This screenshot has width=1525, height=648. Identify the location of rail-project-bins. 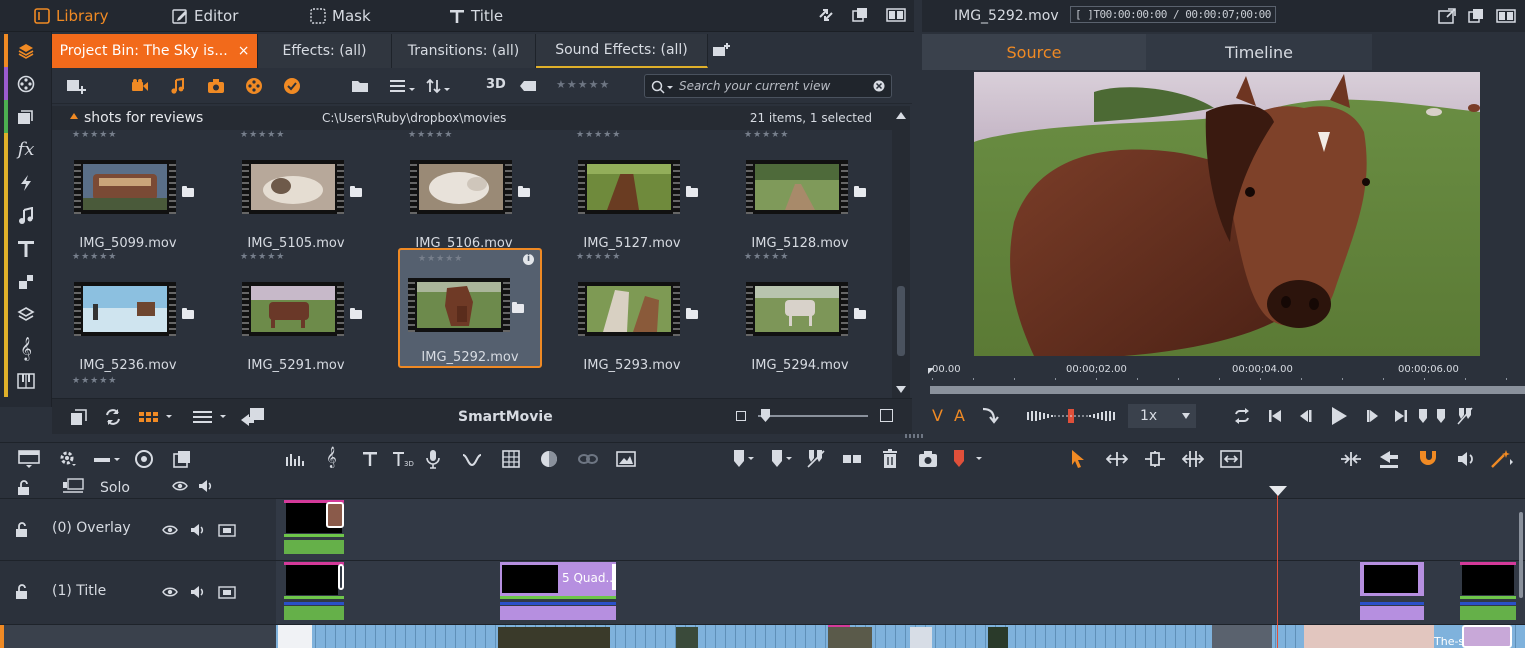
(26, 50).